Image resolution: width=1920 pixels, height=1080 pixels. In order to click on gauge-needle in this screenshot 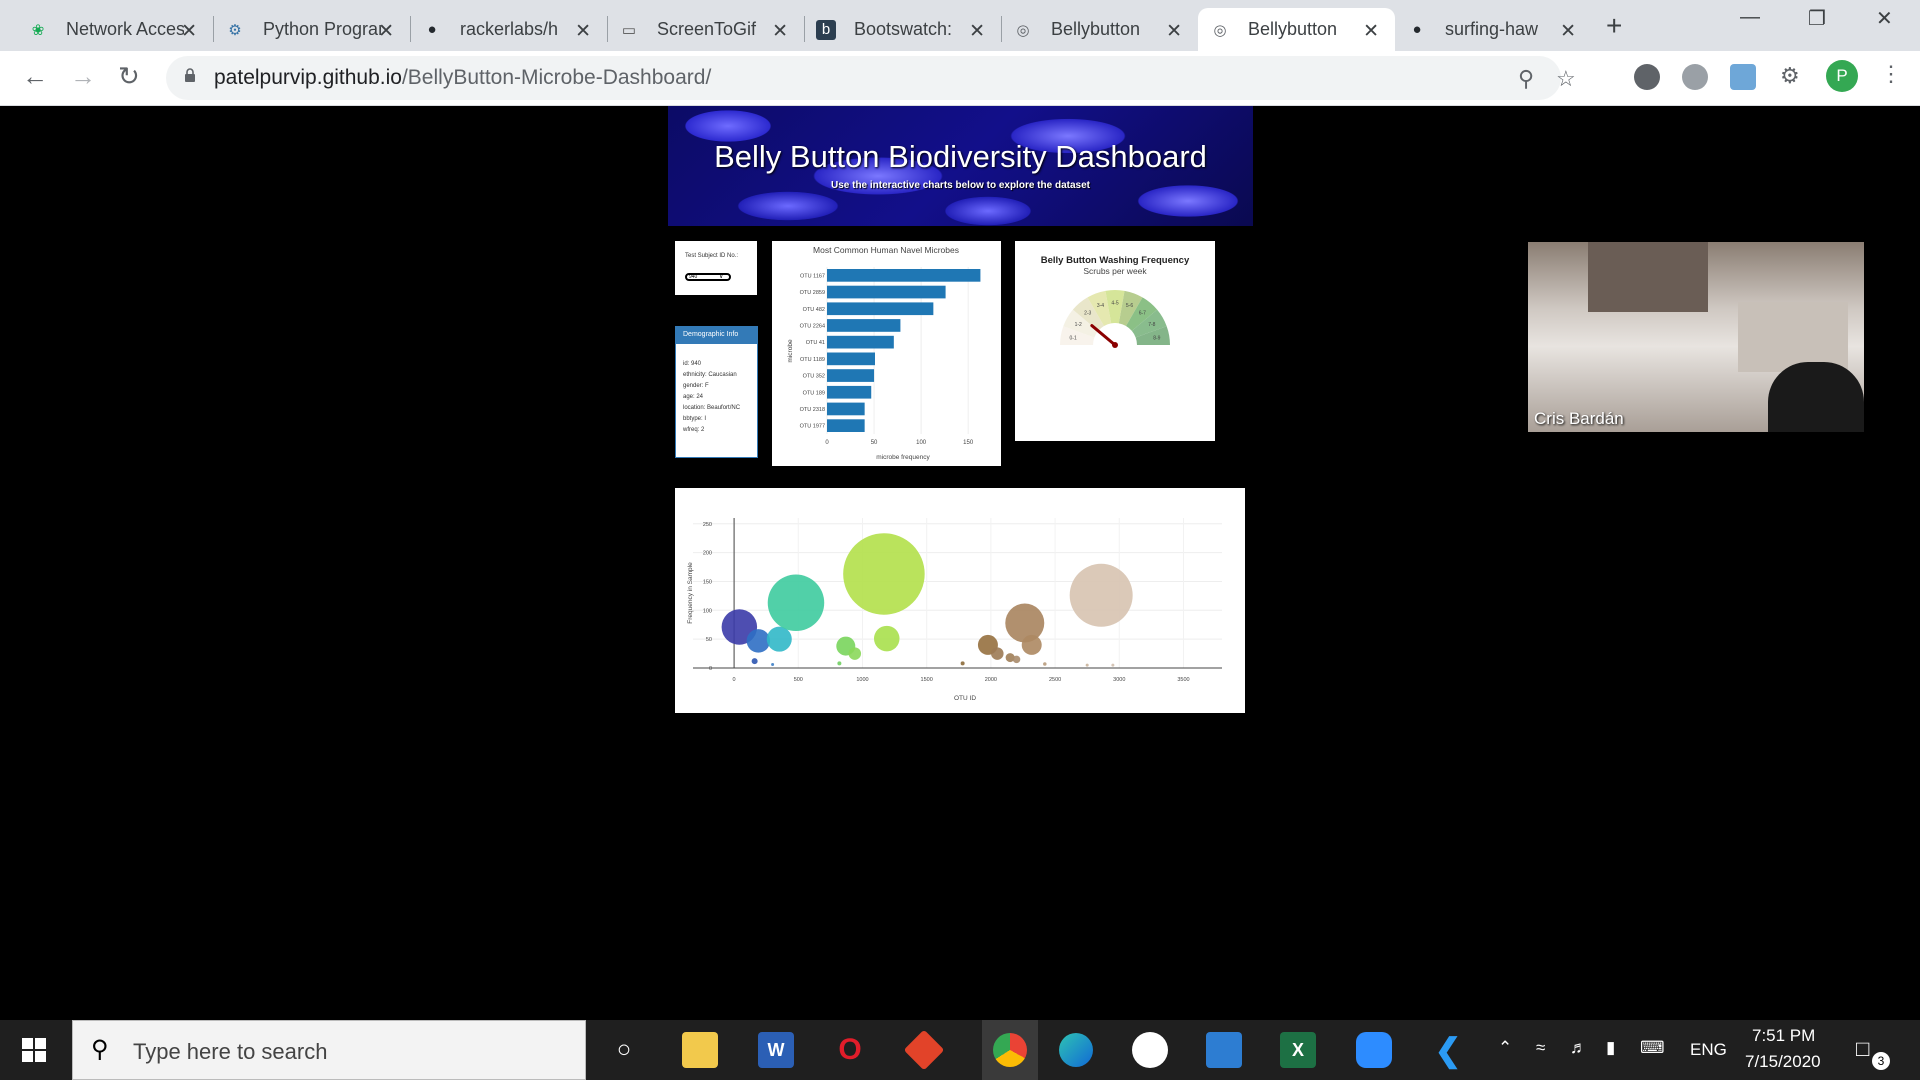, I will do `click(1103, 335)`.